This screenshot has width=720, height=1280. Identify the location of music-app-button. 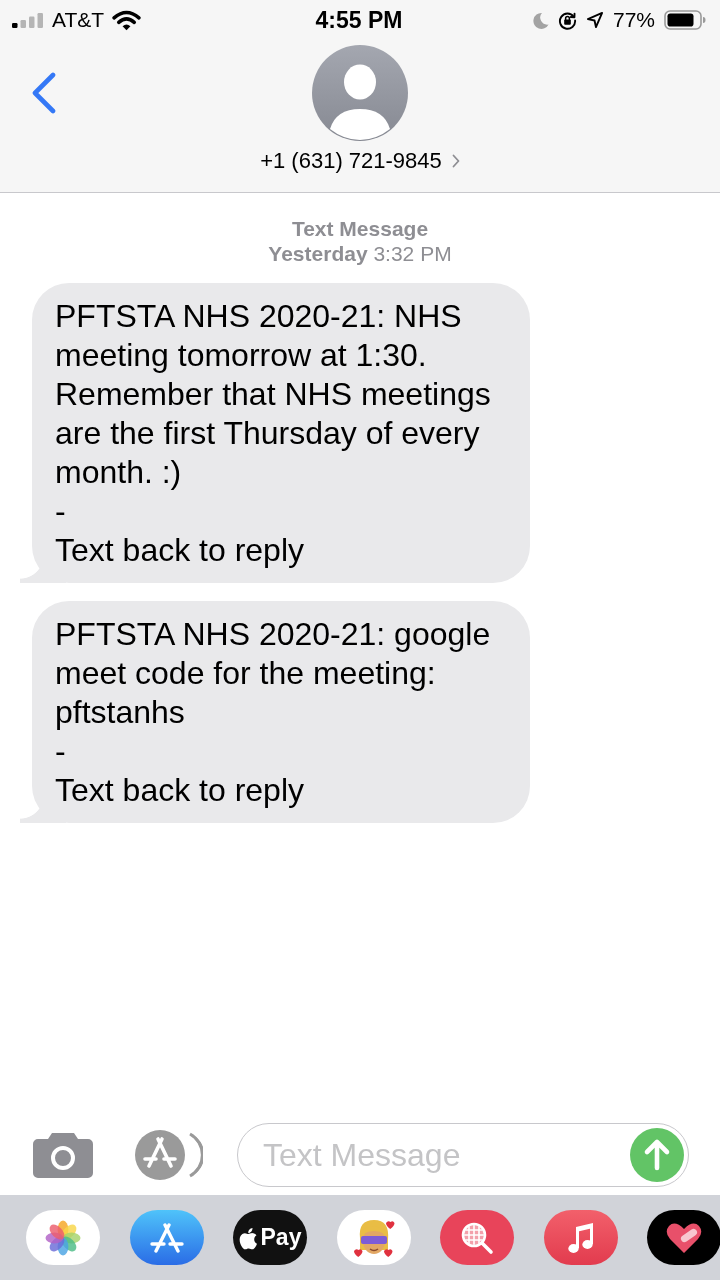
(580, 1237).